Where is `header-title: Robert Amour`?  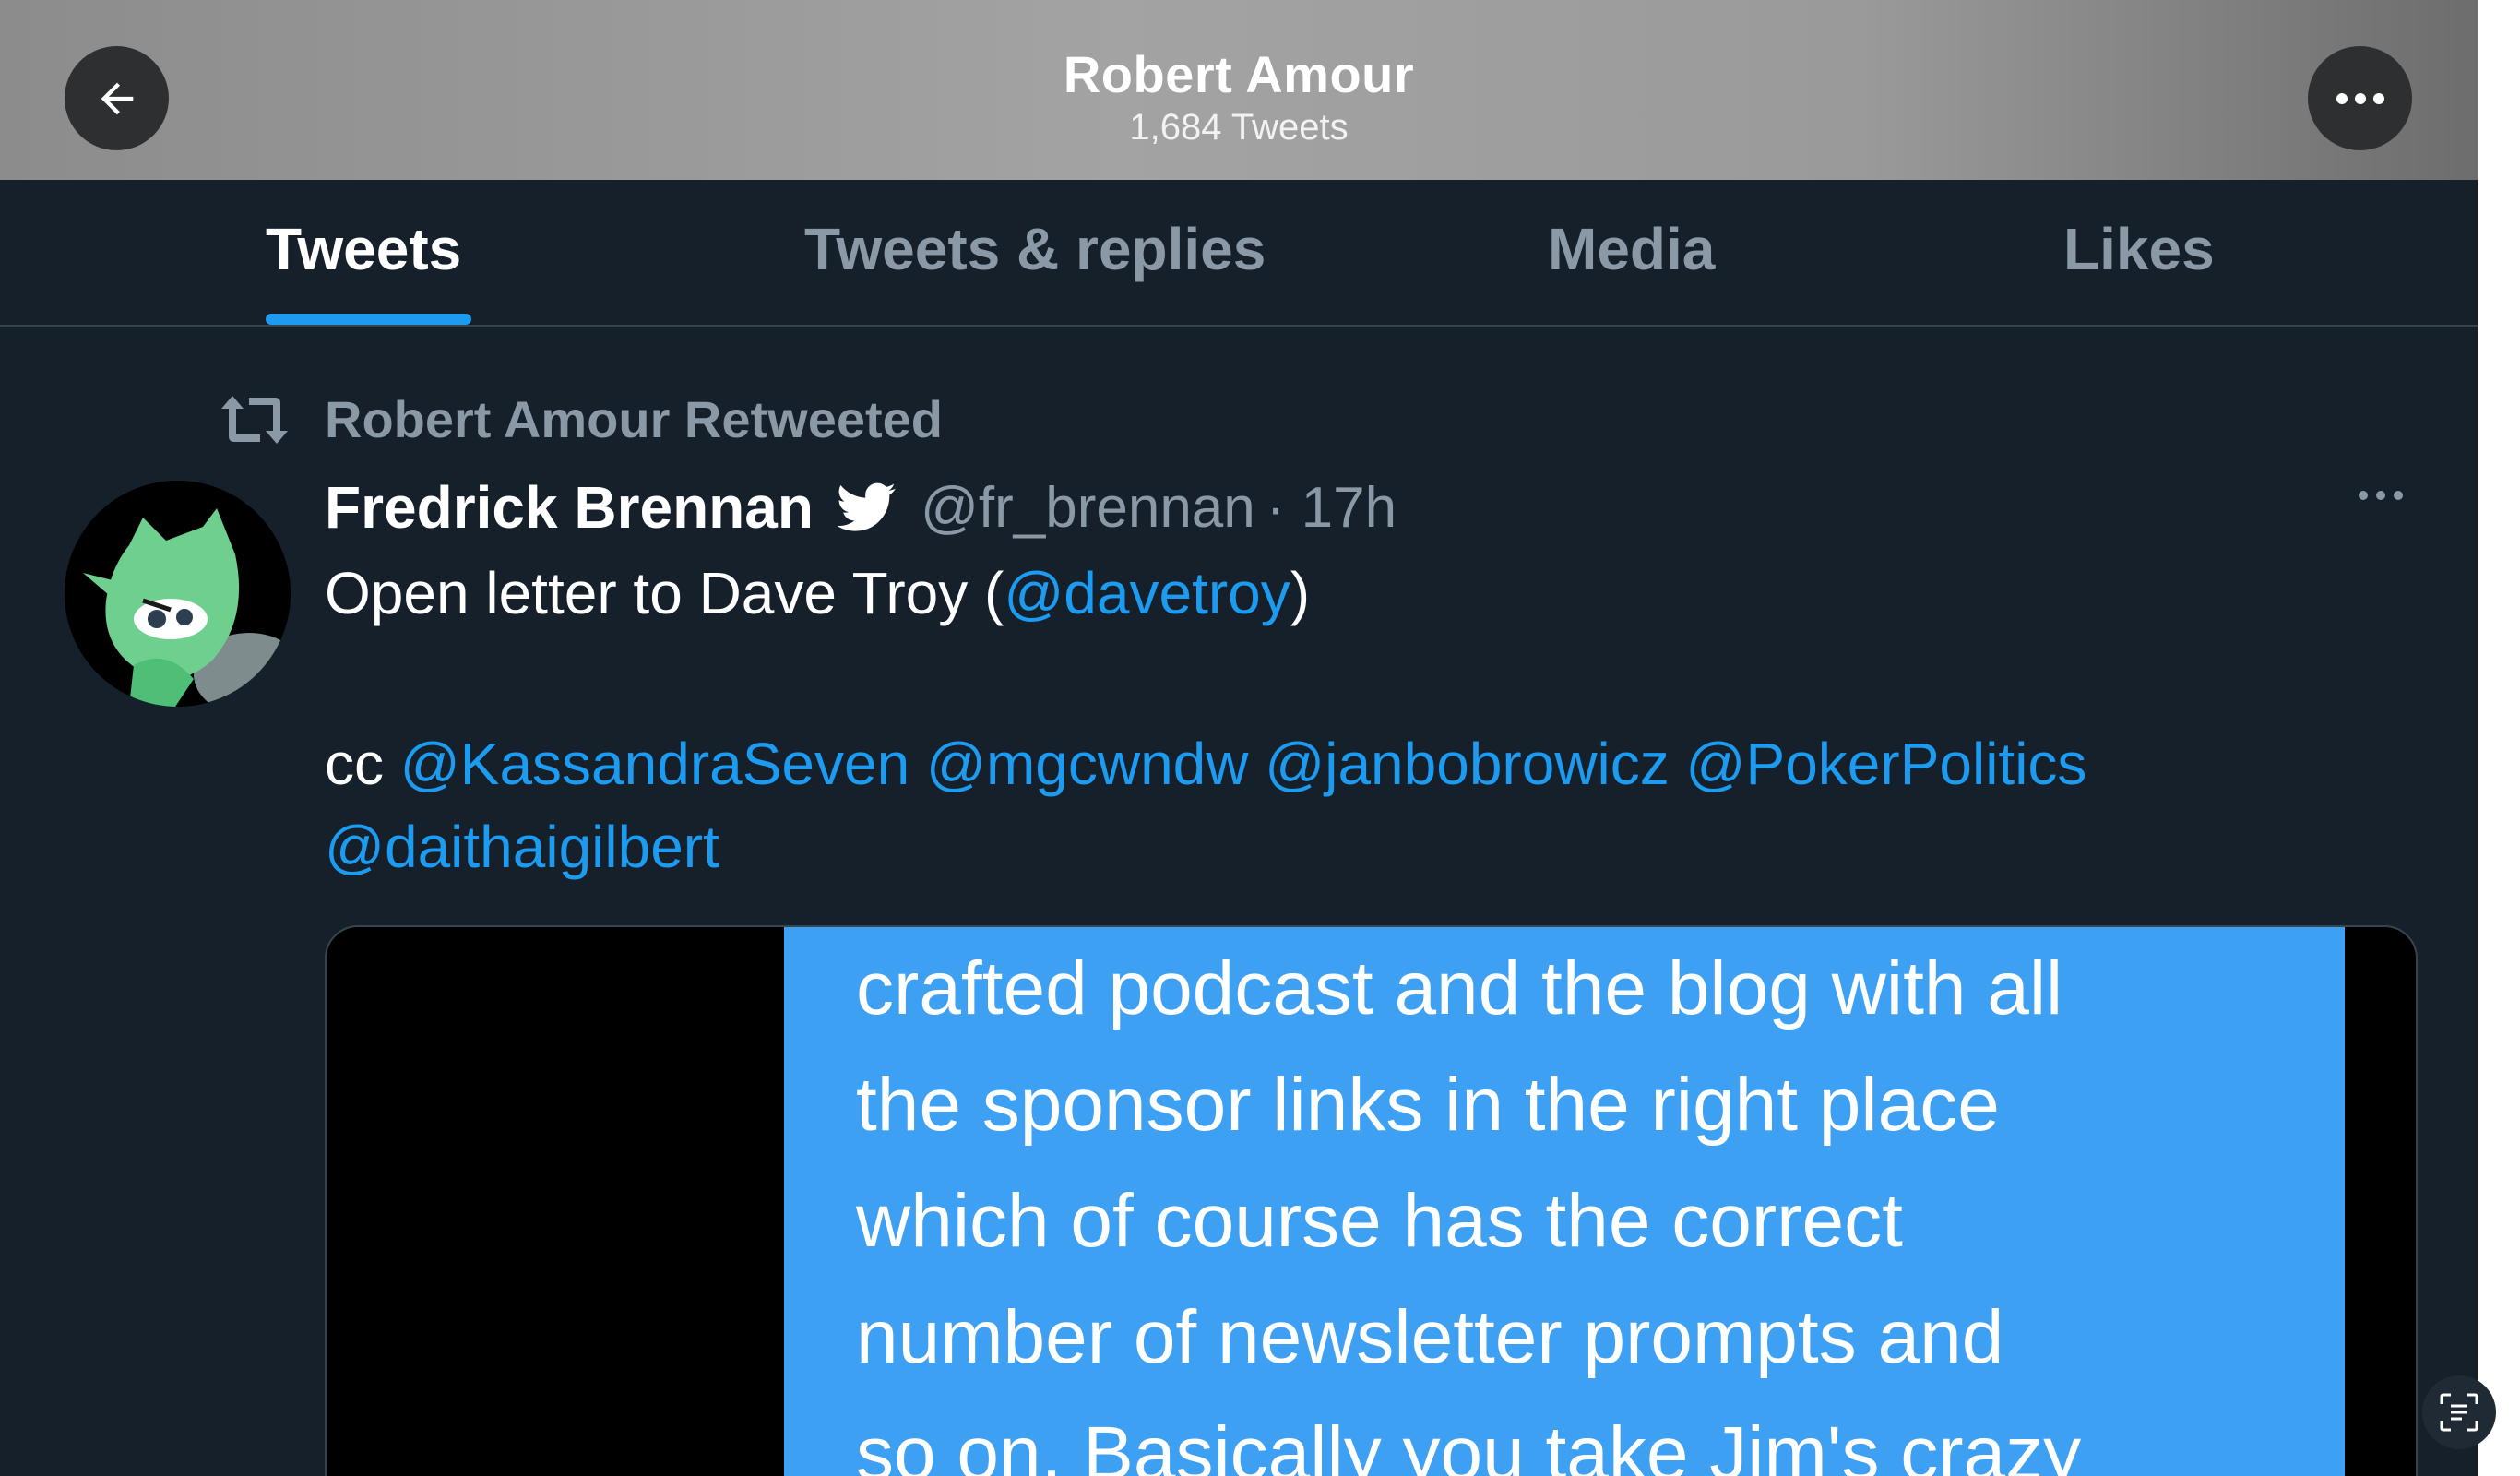
header-title: Robert Amour is located at coordinates (1239, 74).